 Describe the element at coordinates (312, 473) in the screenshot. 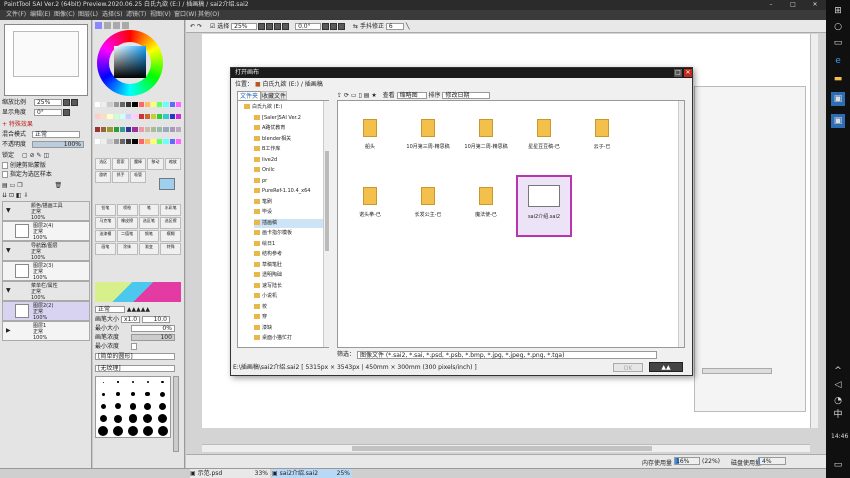

I see `doc-tab-active: ▣ sai2介绍.sai2 25%` at that location.